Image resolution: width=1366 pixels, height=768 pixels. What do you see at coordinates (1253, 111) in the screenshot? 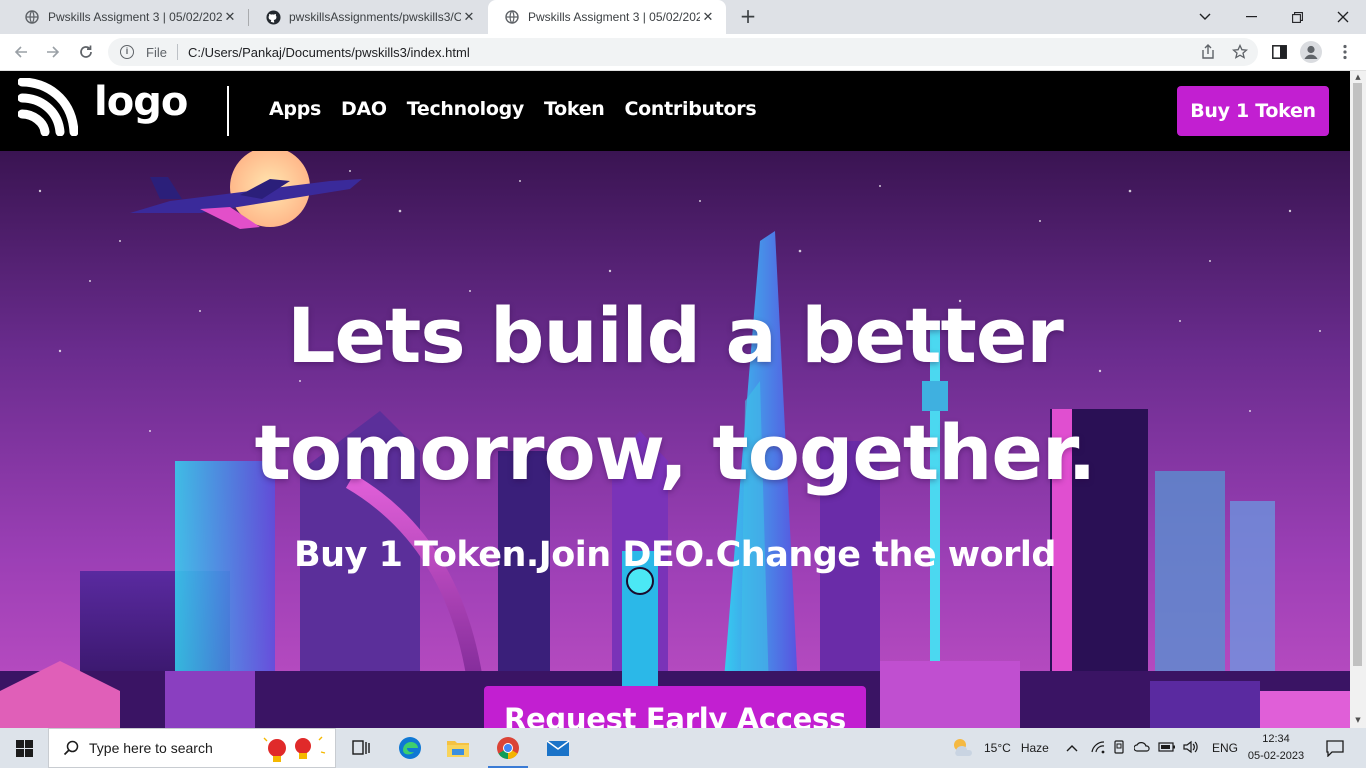
I see `buy-token-button: Buy 1 Token` at bounding box center [1253, 111].